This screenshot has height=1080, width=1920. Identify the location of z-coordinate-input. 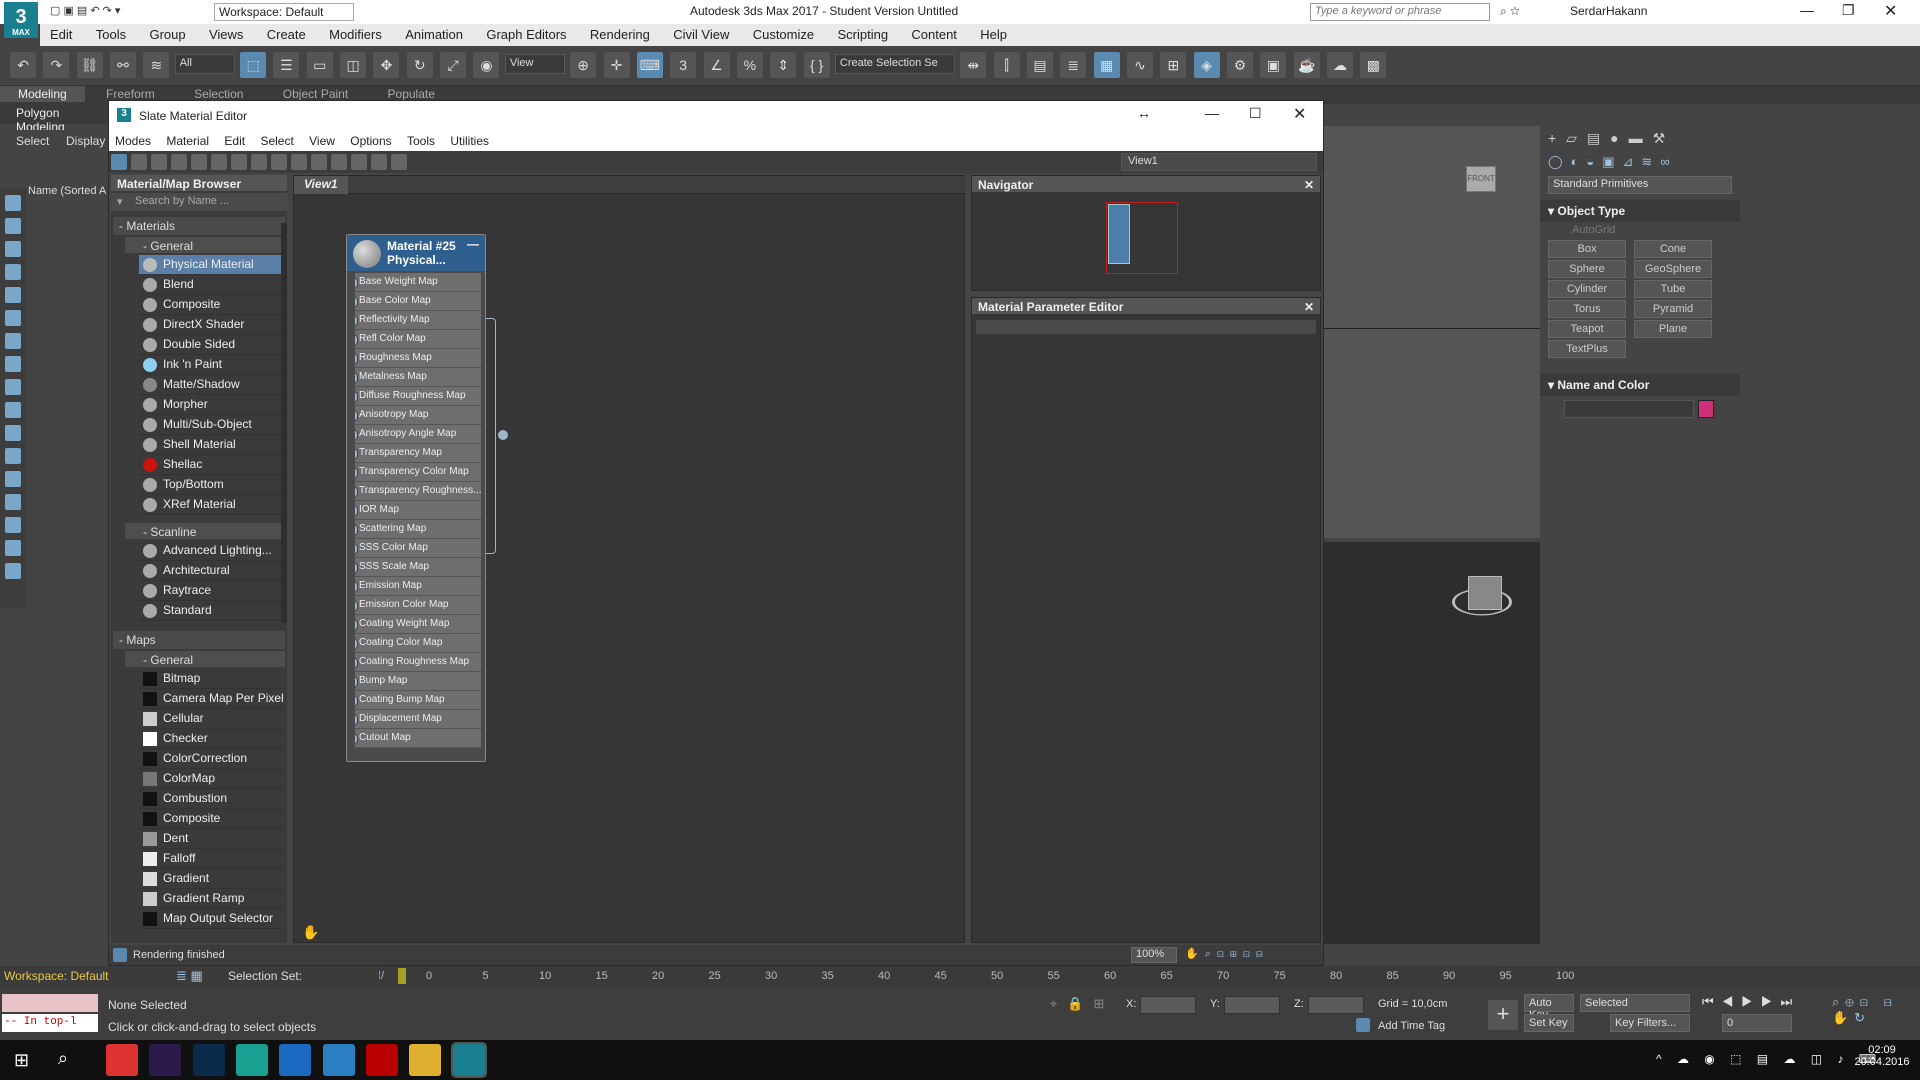
(1336, 1005).